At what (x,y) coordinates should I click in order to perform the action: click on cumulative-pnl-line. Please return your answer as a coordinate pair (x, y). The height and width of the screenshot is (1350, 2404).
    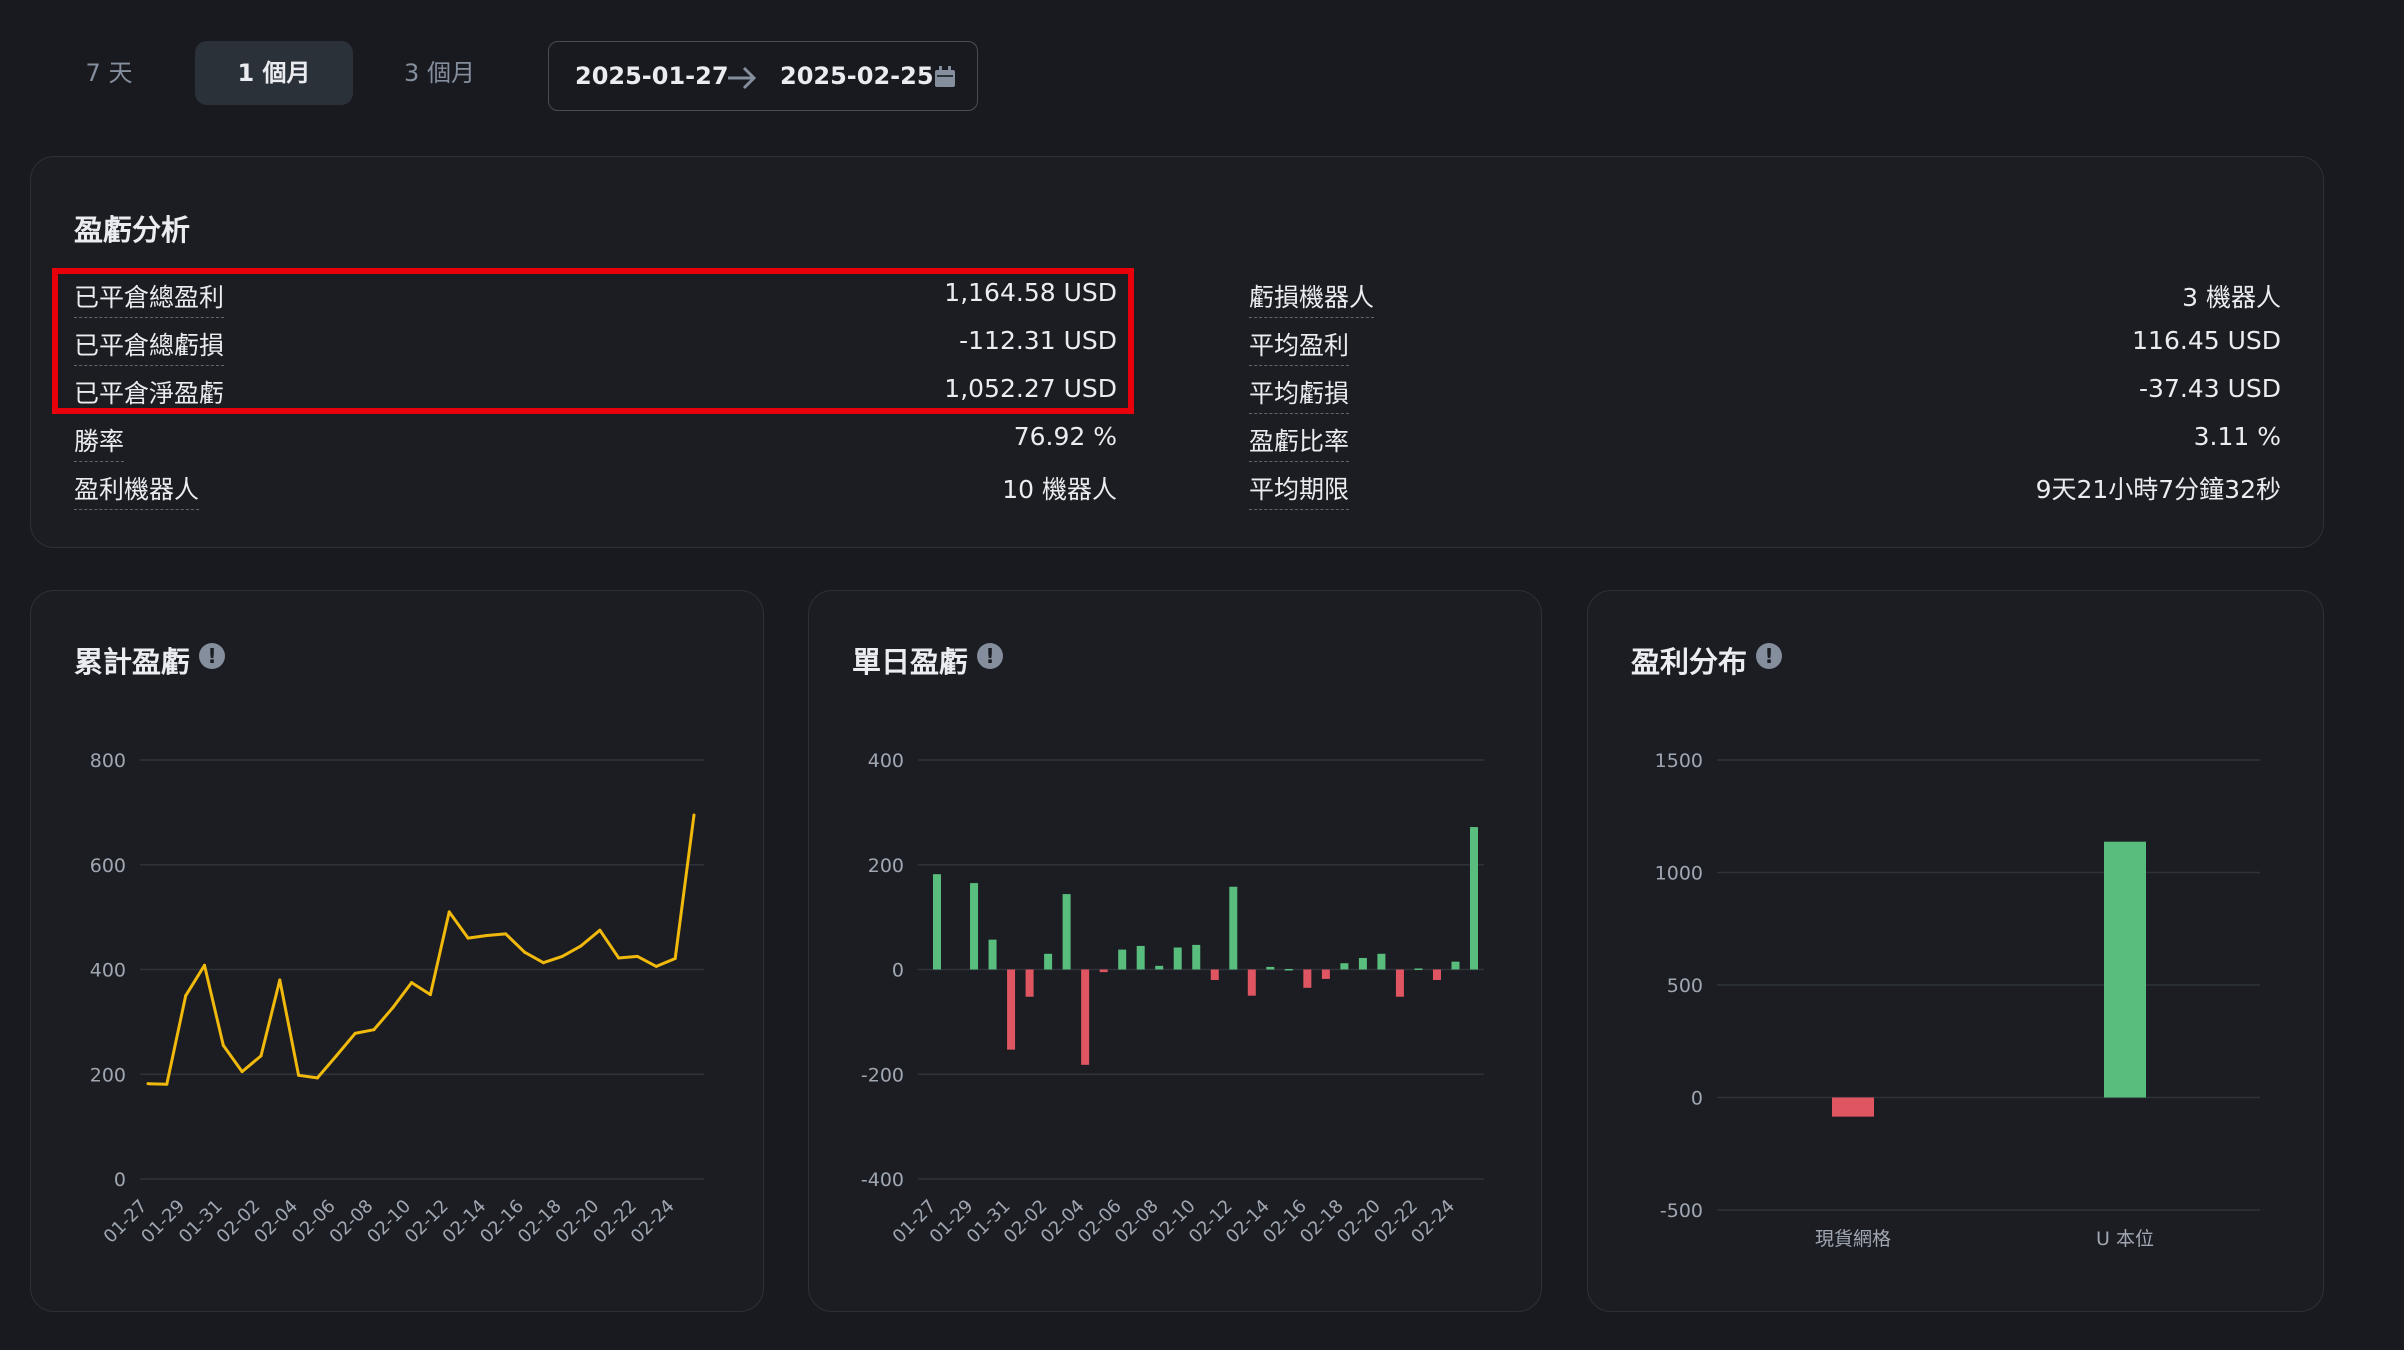
    Looking at the image, I should click on (421, 950).